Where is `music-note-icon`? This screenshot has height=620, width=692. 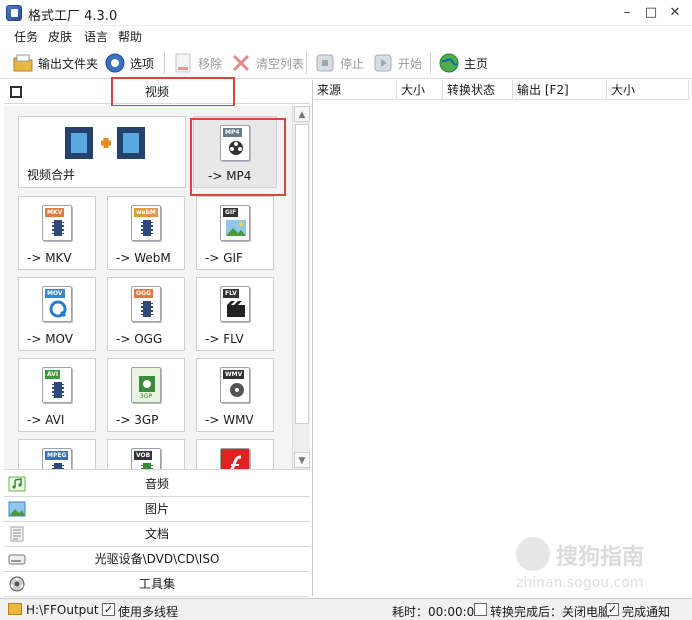
music-note-icon is located at coordinates (17, 484).